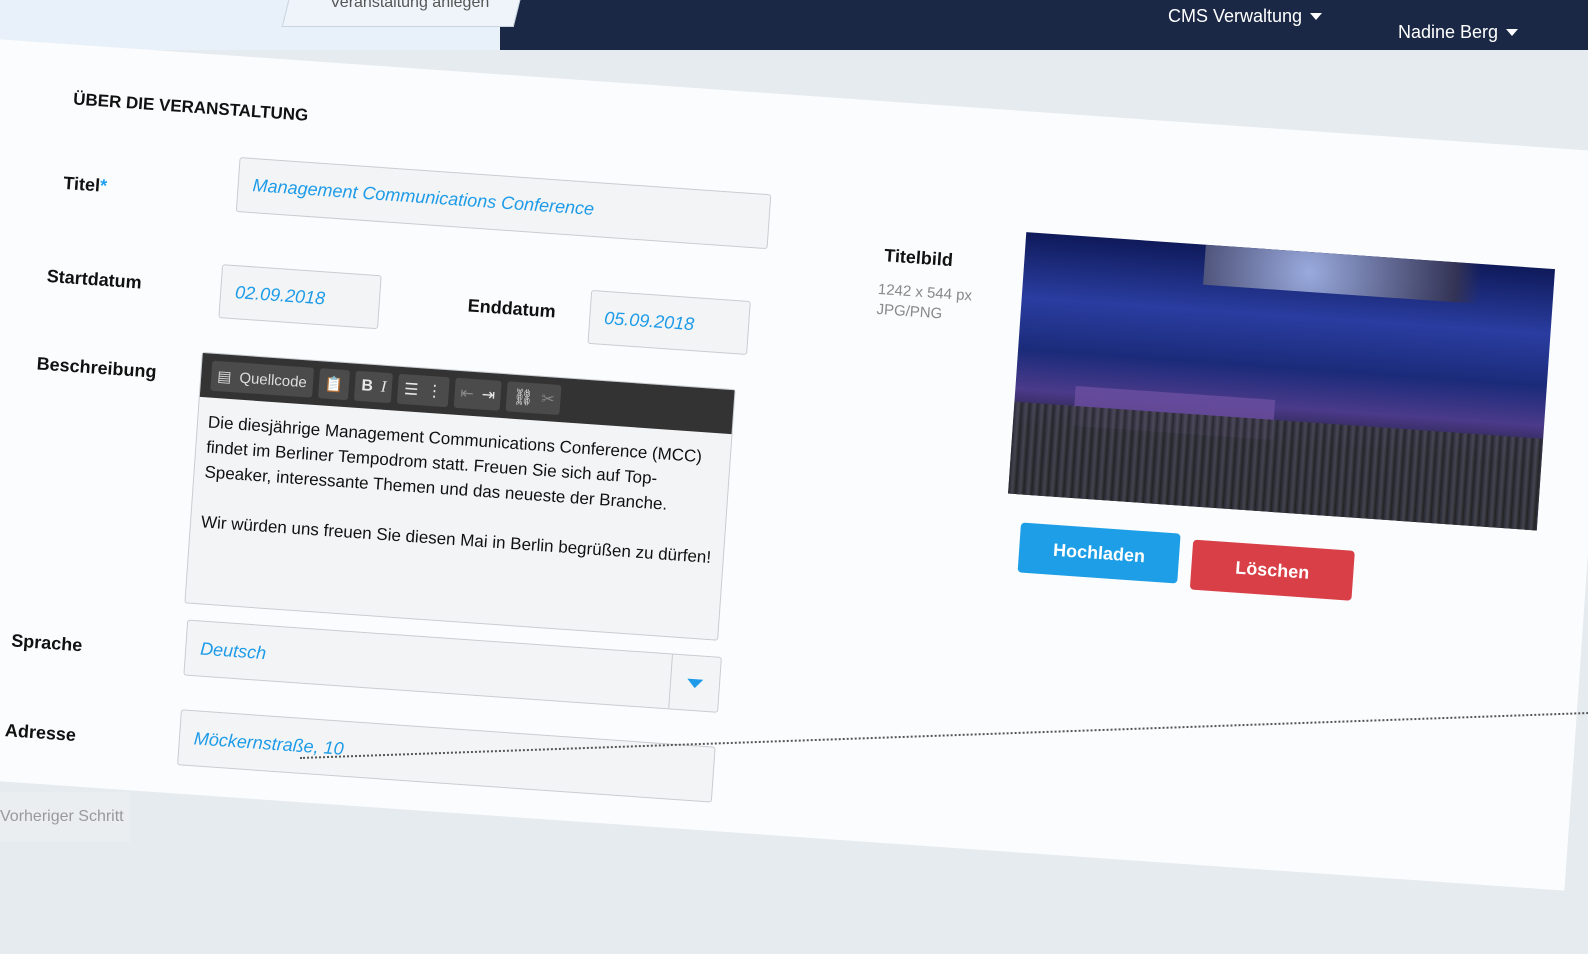 The image size is (1588, 954). What do you see at coordinates (190, 107) in the screenshot?
I see `section-title: ÜBER DIE VERANSTALTUNG` at bounding box center [190, 107].